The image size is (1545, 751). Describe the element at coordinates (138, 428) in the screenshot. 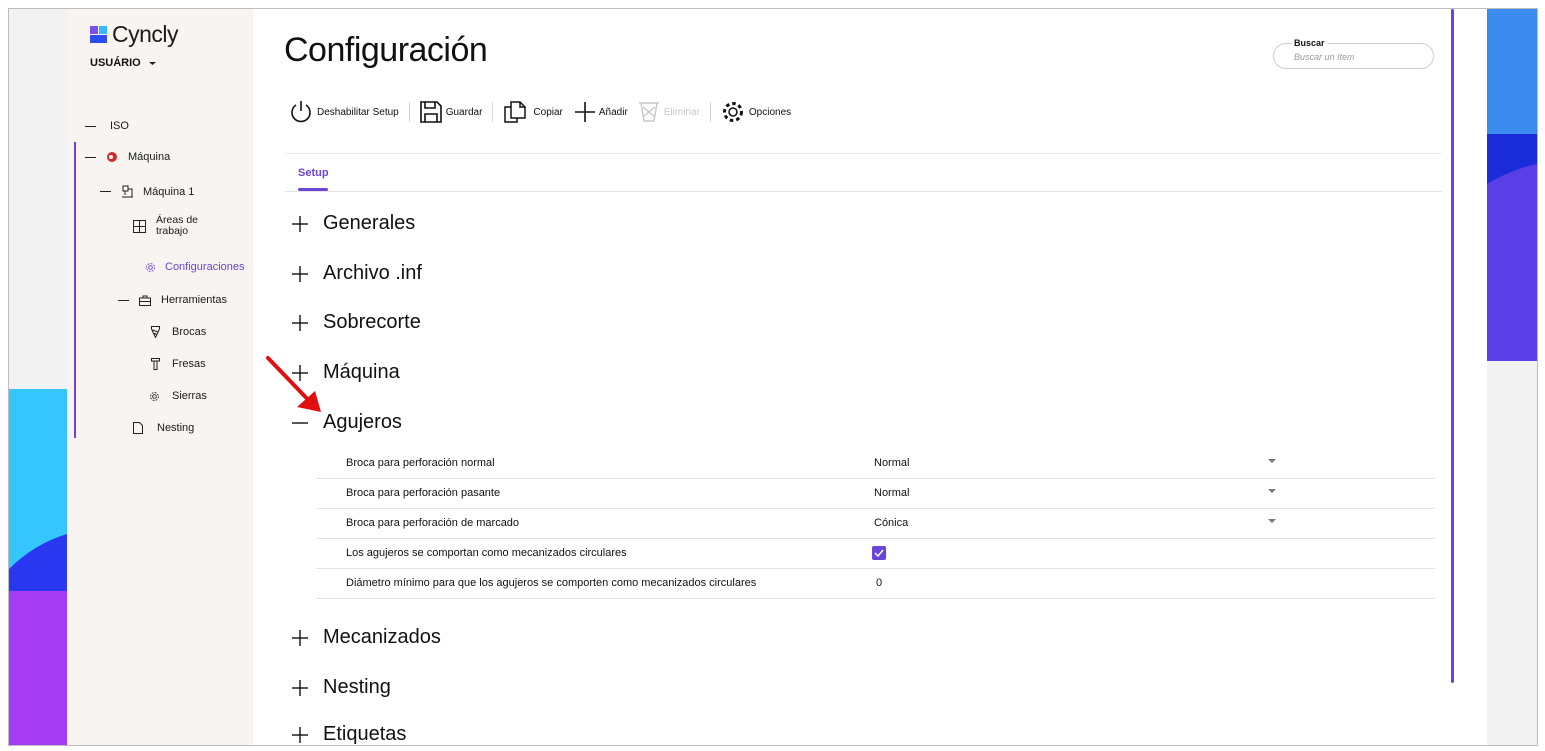

I see `document-icon` at that location.